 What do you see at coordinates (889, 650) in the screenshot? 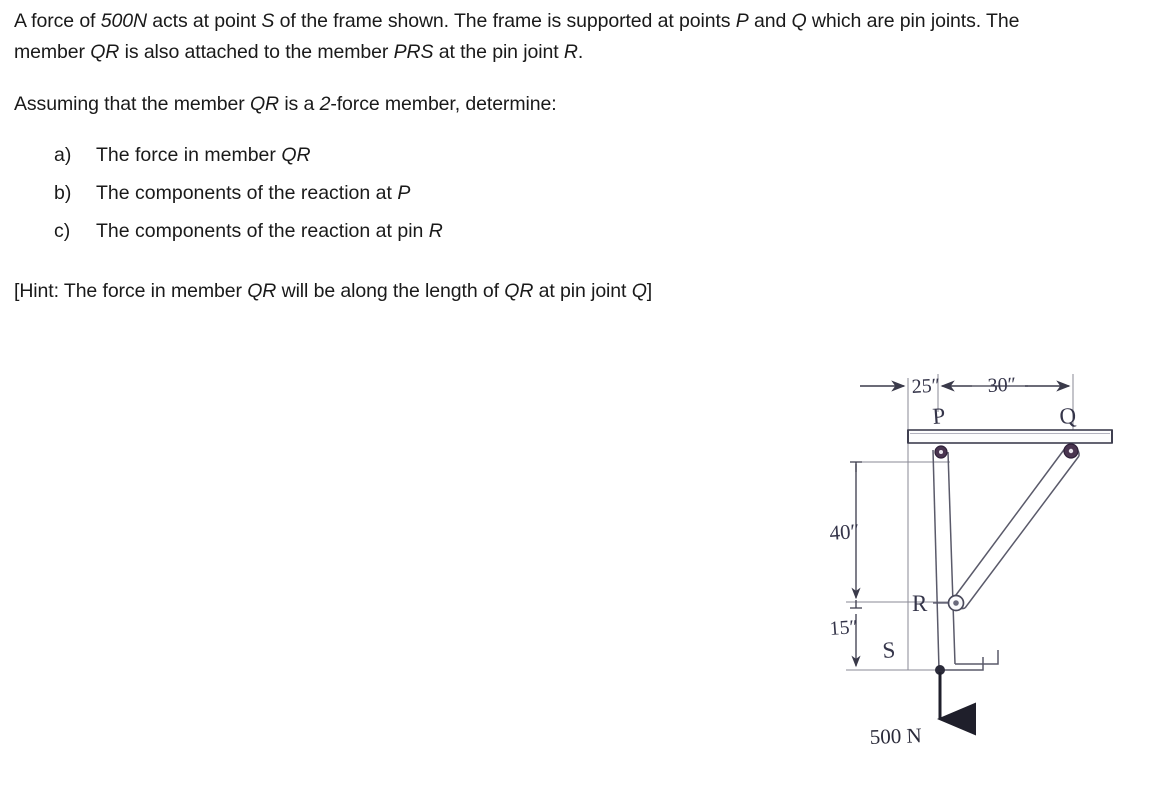
I see `point-label-s: S` at bounding box center [889, 650].